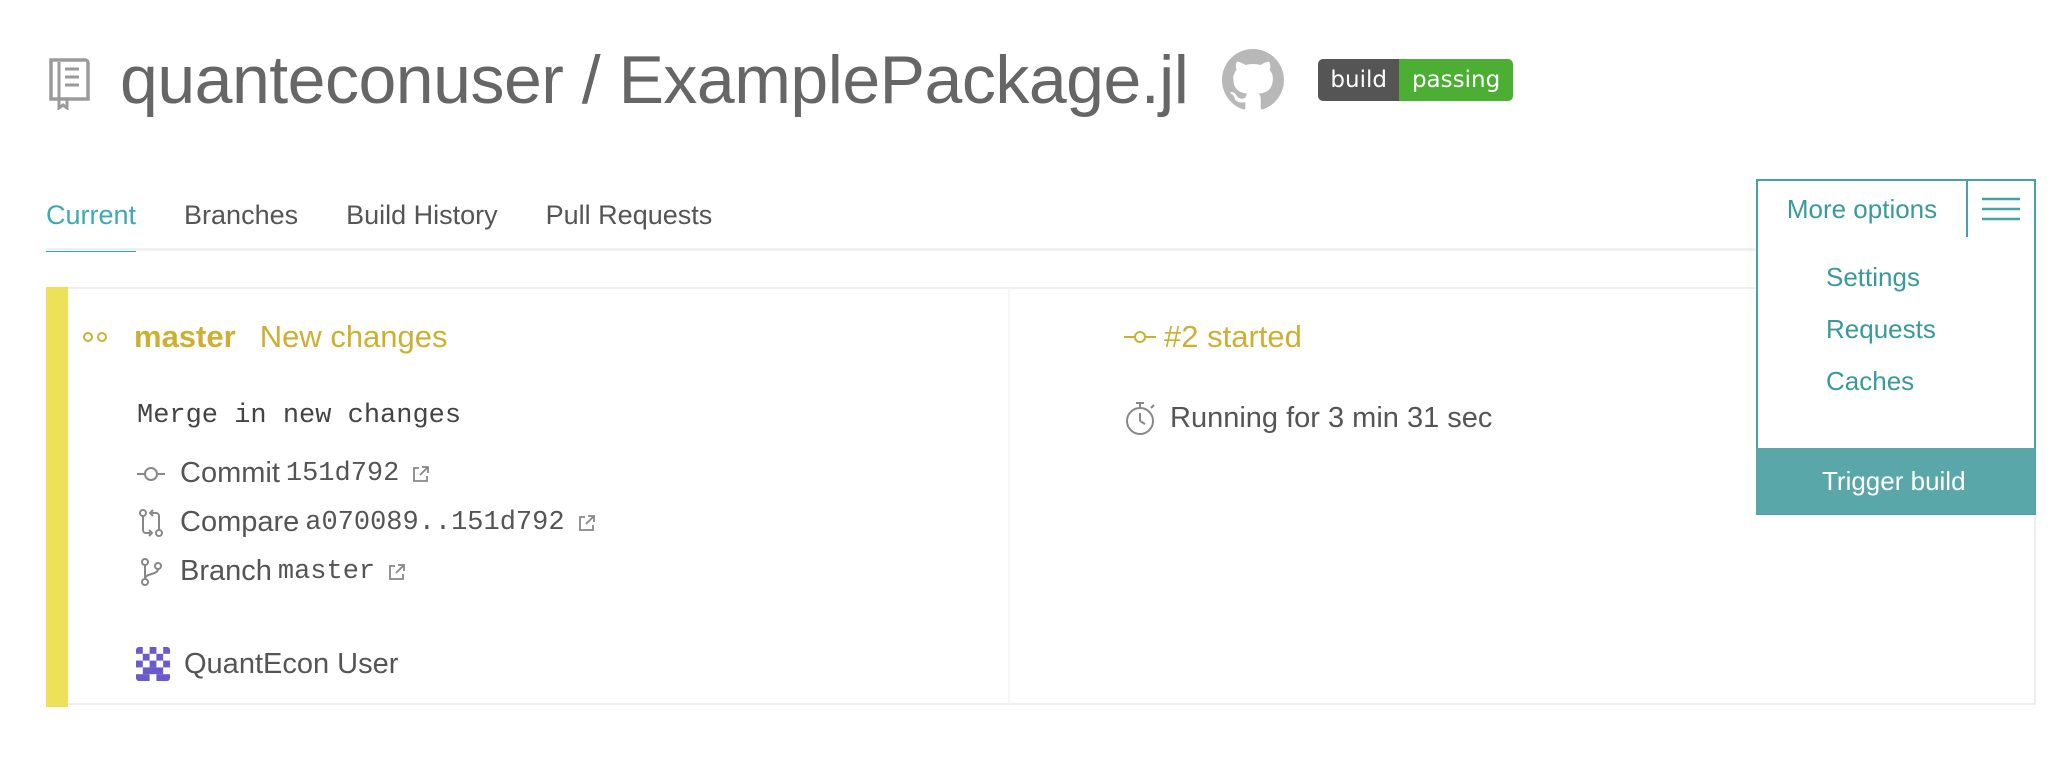 The width and height of the screenshot is (2058, 774). Describe the element at coordinates (291, 663) in the screenshot. I see `author-name: QuantEcon User` at that location.